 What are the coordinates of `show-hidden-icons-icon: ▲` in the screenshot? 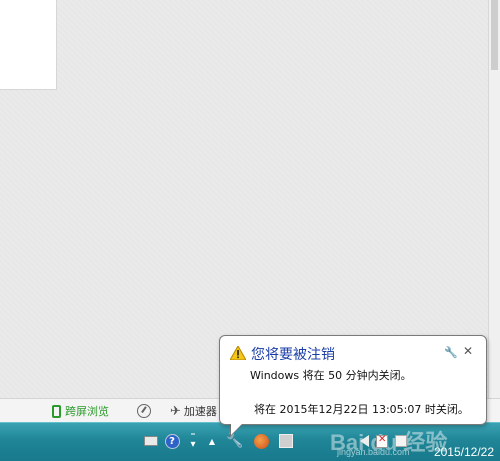 It's located at (212, 441).